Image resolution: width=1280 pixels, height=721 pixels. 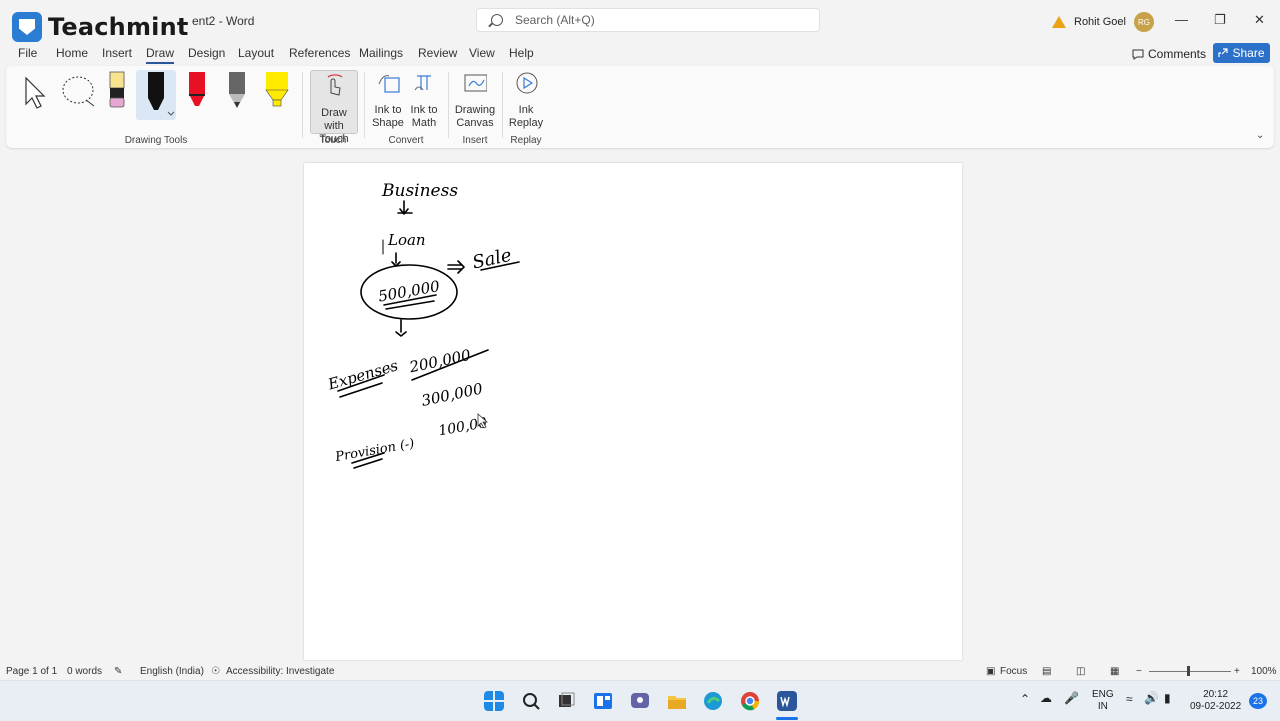 What do you see at coordinates (406, 140) in the screenshot?
I see `convert-group-label: Convert` at bounding box center [406, 140].